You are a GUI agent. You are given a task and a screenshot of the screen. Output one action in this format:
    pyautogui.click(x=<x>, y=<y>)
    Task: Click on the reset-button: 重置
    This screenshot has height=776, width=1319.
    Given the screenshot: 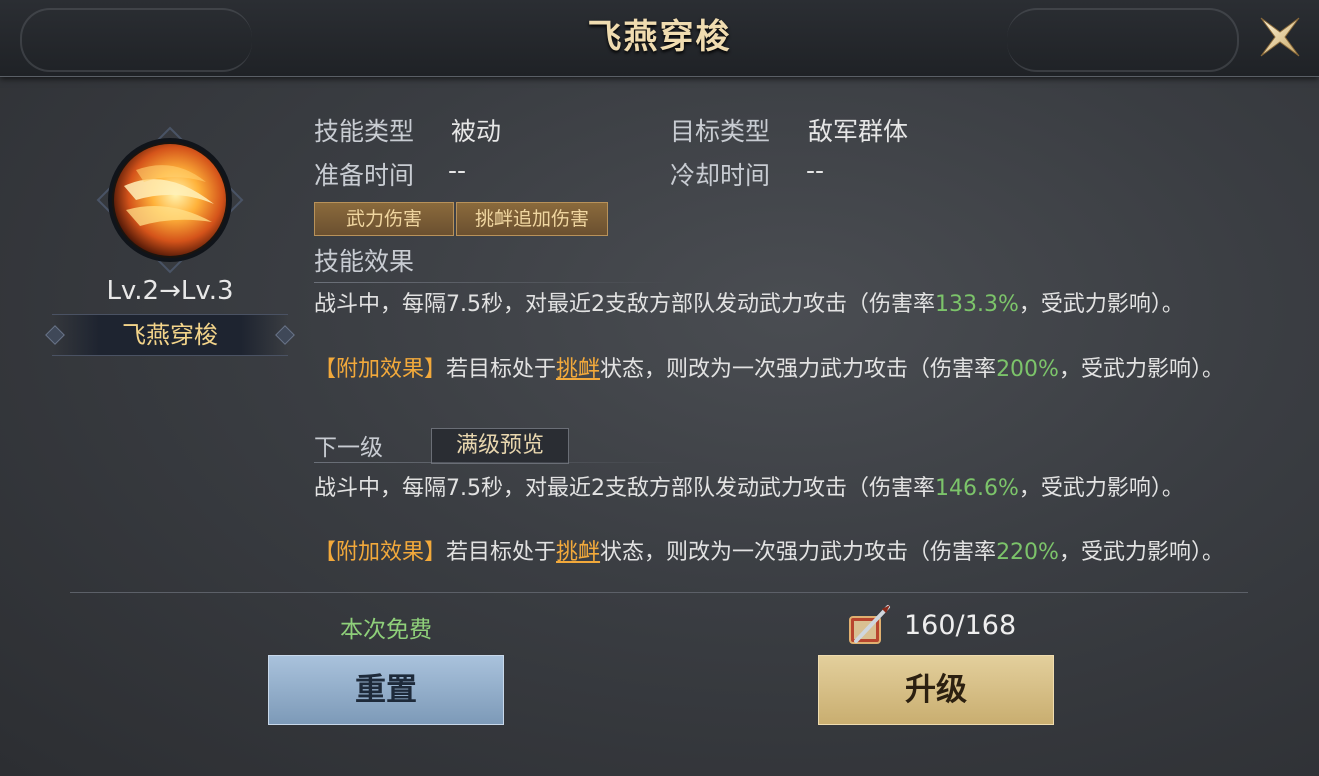 What is the action you would take?
    pyautogui.click(x=386, y=690)
    